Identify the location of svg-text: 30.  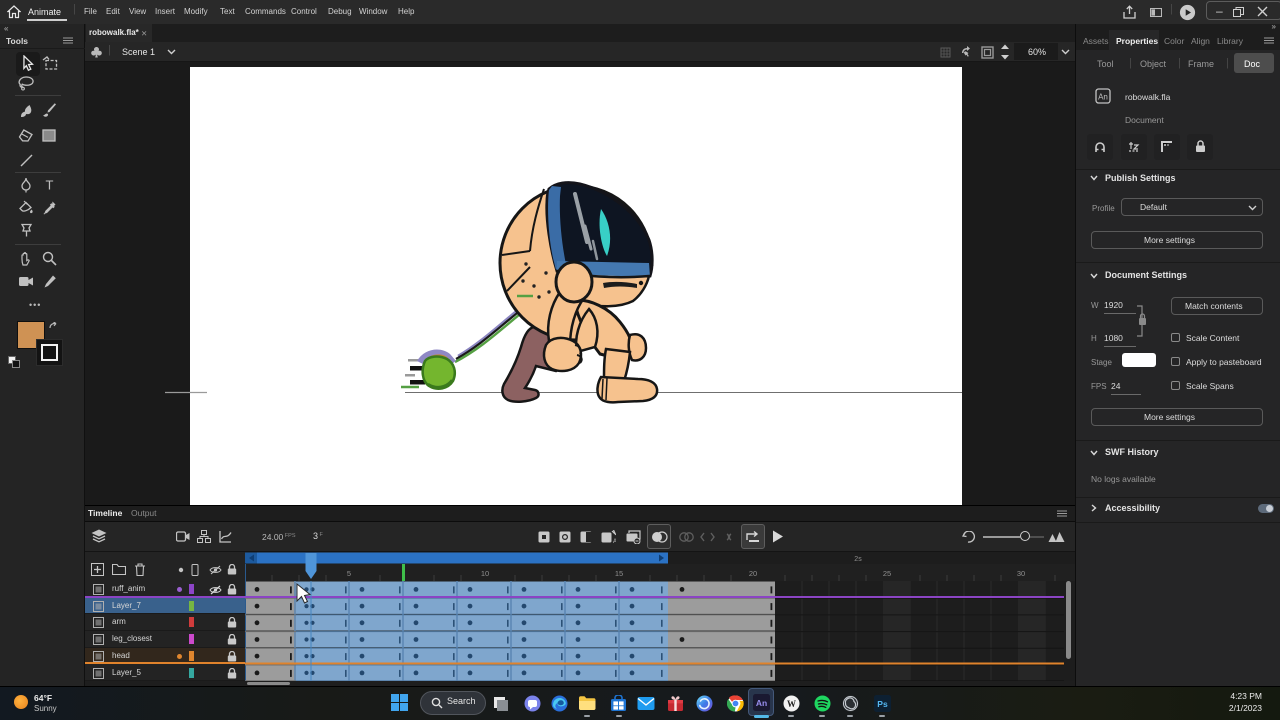
(1021, 573).